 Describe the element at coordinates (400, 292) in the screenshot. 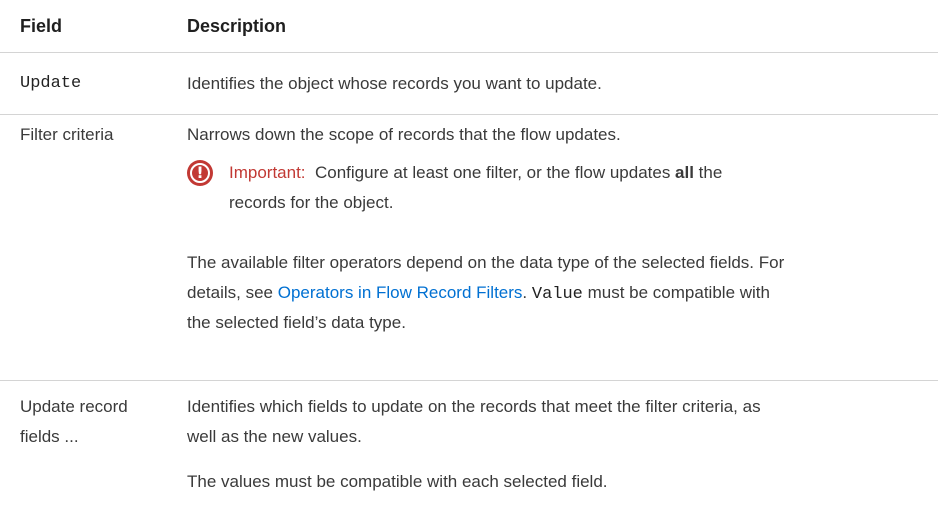

I see `operators-link: Operators in Flow Record Filters` at that location.